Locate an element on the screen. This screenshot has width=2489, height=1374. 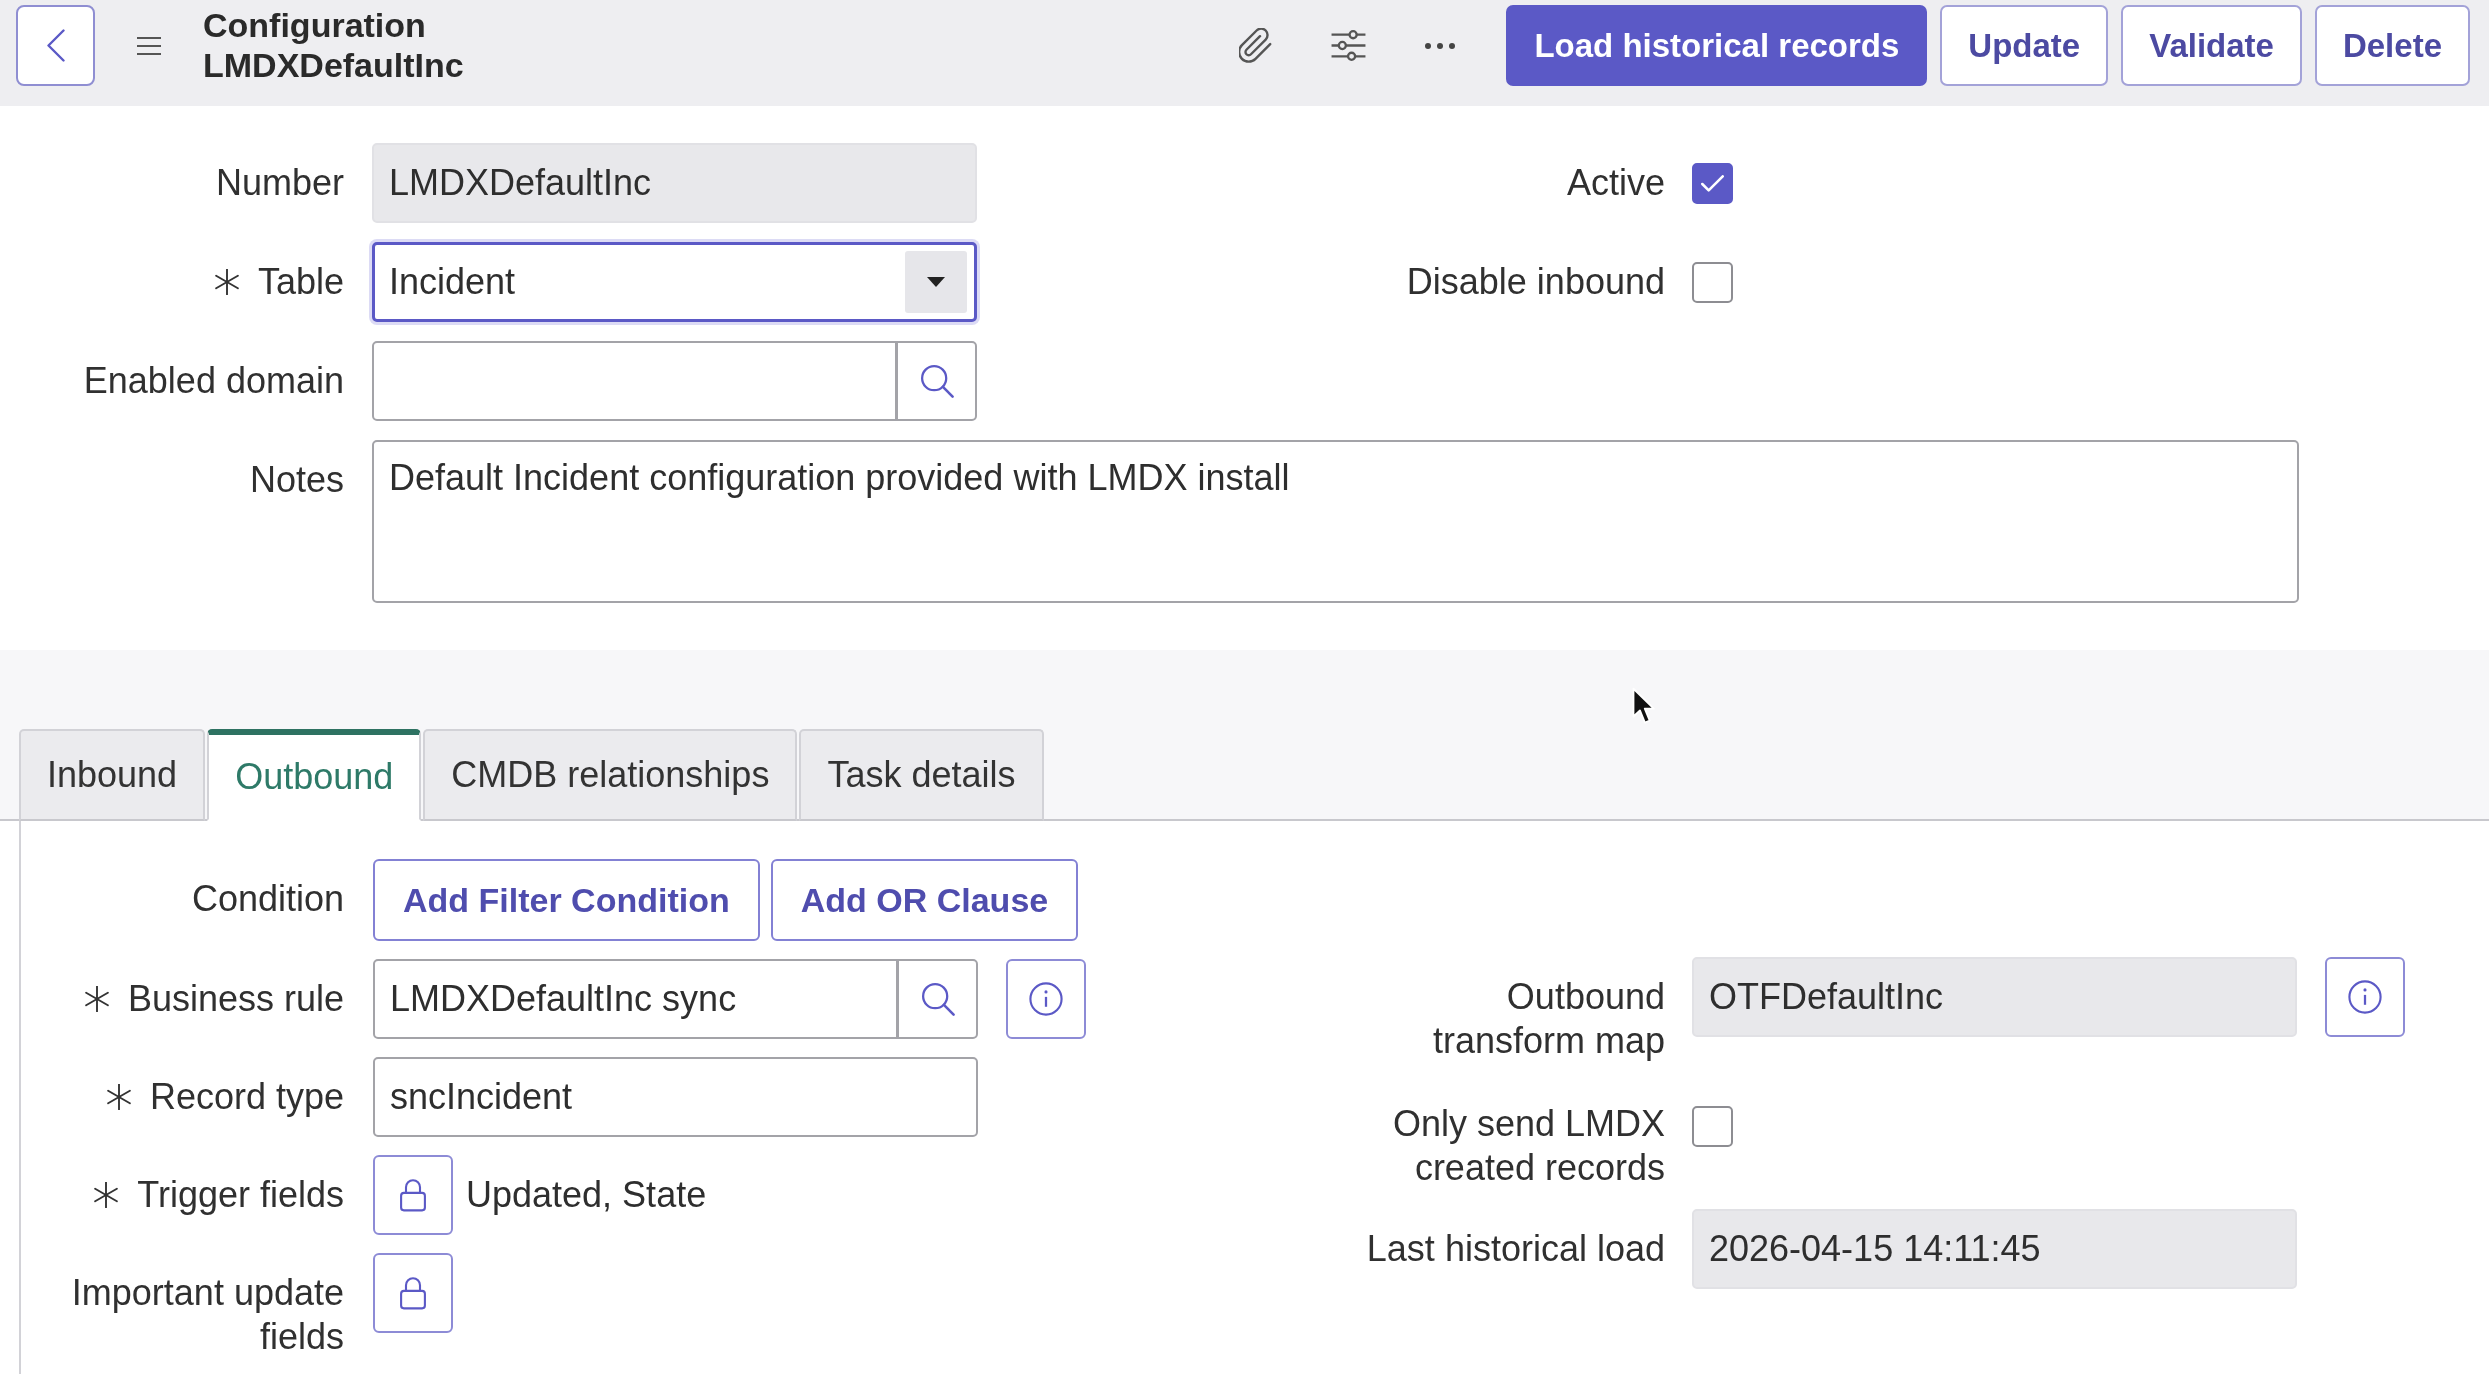
reference-field is located at coordinates (634, 381).